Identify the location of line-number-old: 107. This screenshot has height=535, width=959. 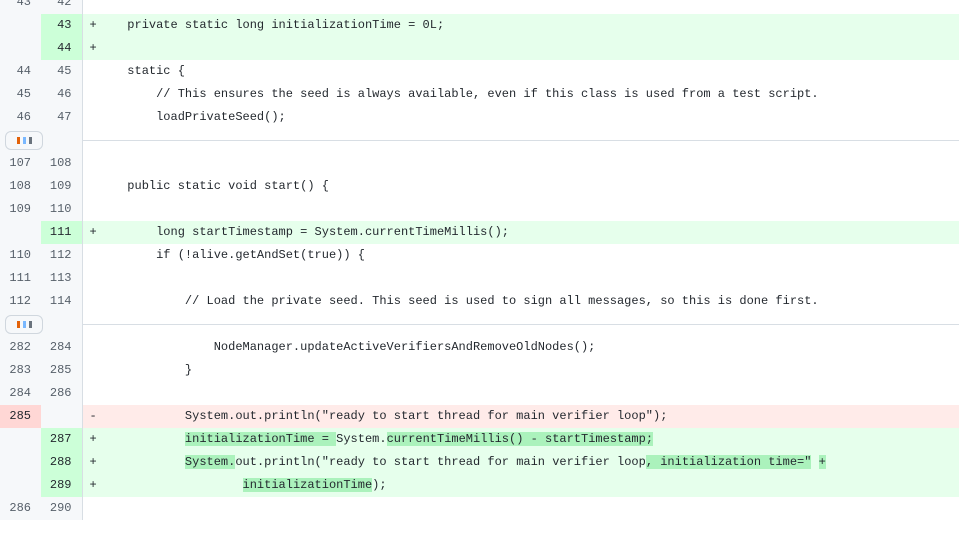
(20, 163).